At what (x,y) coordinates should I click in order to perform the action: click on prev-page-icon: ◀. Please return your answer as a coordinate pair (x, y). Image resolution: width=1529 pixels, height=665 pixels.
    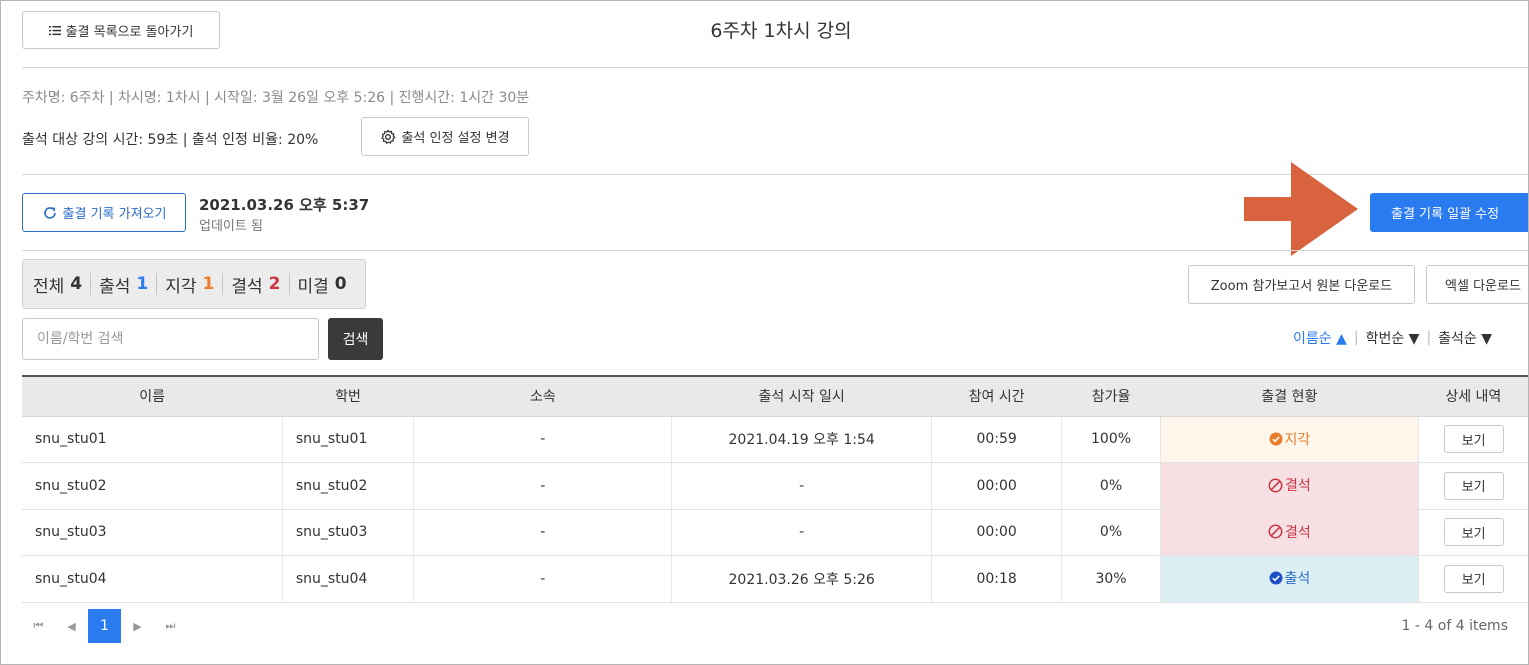
    Looking at the image, I should click on (71, 626).